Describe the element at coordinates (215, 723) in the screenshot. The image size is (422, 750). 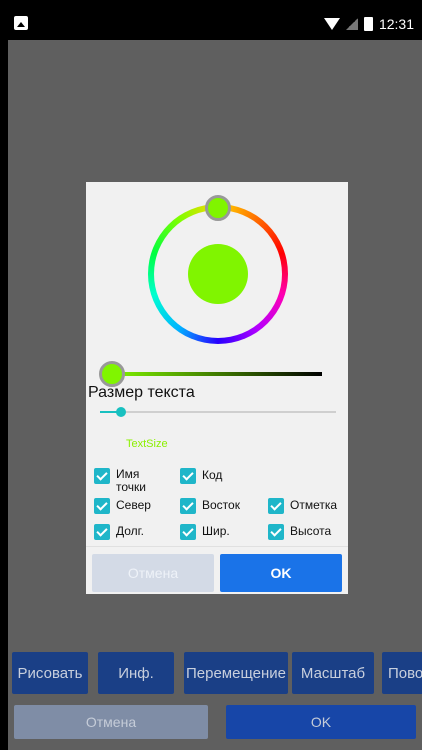
I see `bottom-actions: Отмена OK` at that location.